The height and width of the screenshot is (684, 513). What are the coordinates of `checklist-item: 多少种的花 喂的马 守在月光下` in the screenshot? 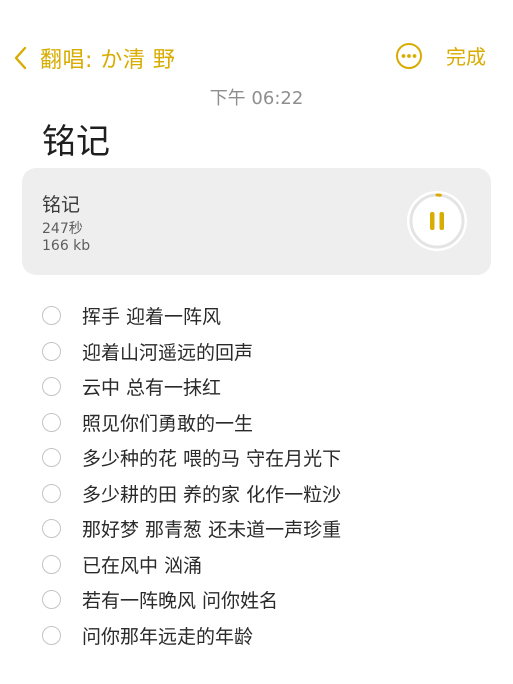 It's located at (256, 458).